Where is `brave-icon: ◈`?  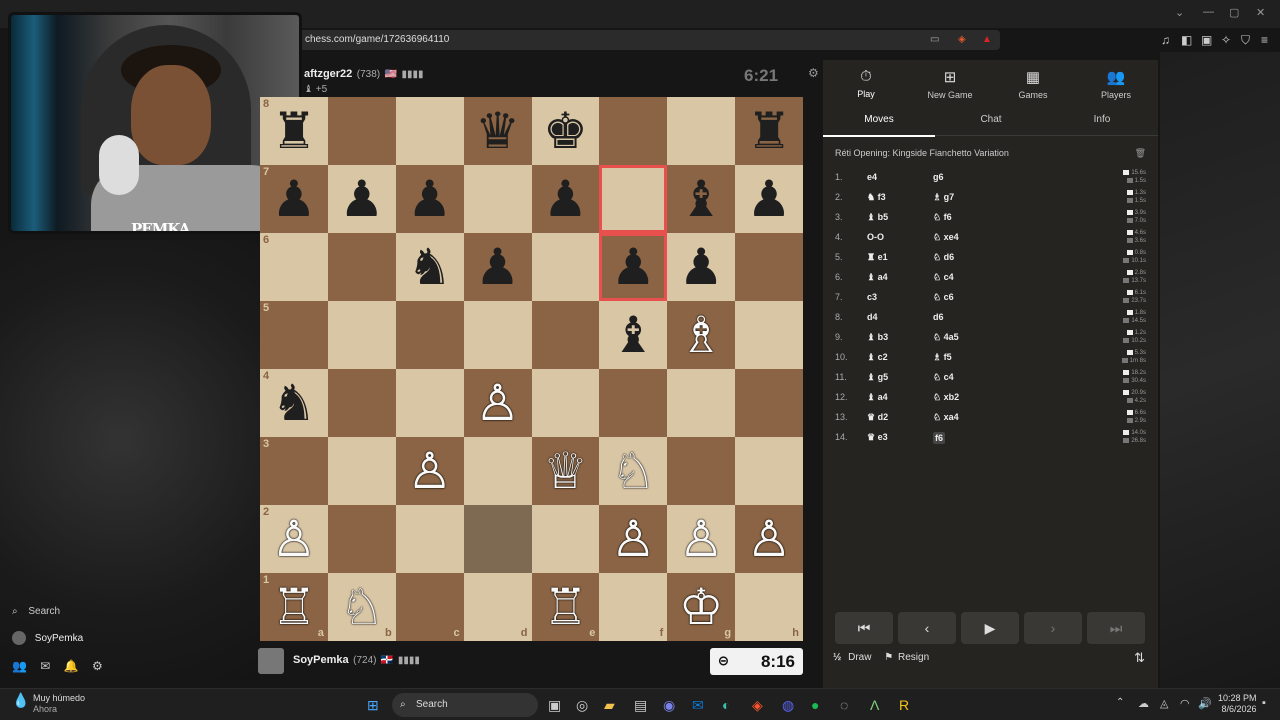
brave-icon: ◈ is located at coordinates (757, 705).